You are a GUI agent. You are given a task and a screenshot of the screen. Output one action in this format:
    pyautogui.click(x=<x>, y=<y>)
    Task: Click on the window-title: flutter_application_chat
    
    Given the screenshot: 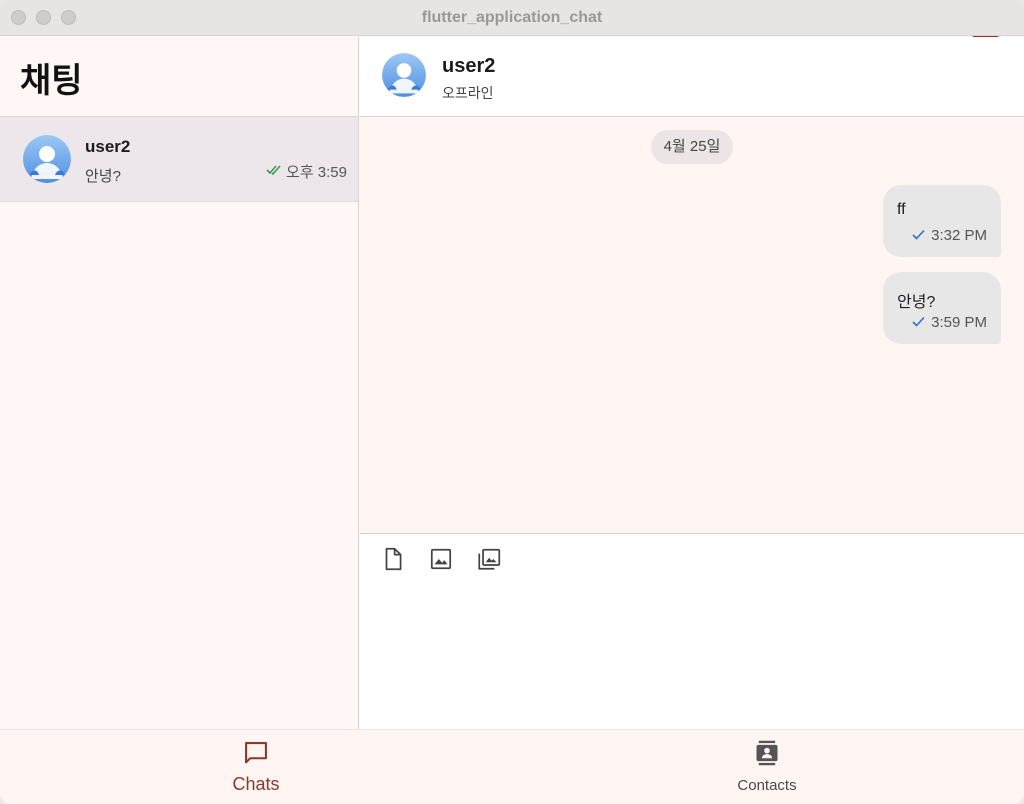 What is the action you would take?
    pyautogui.click(x=512, y=17)
    